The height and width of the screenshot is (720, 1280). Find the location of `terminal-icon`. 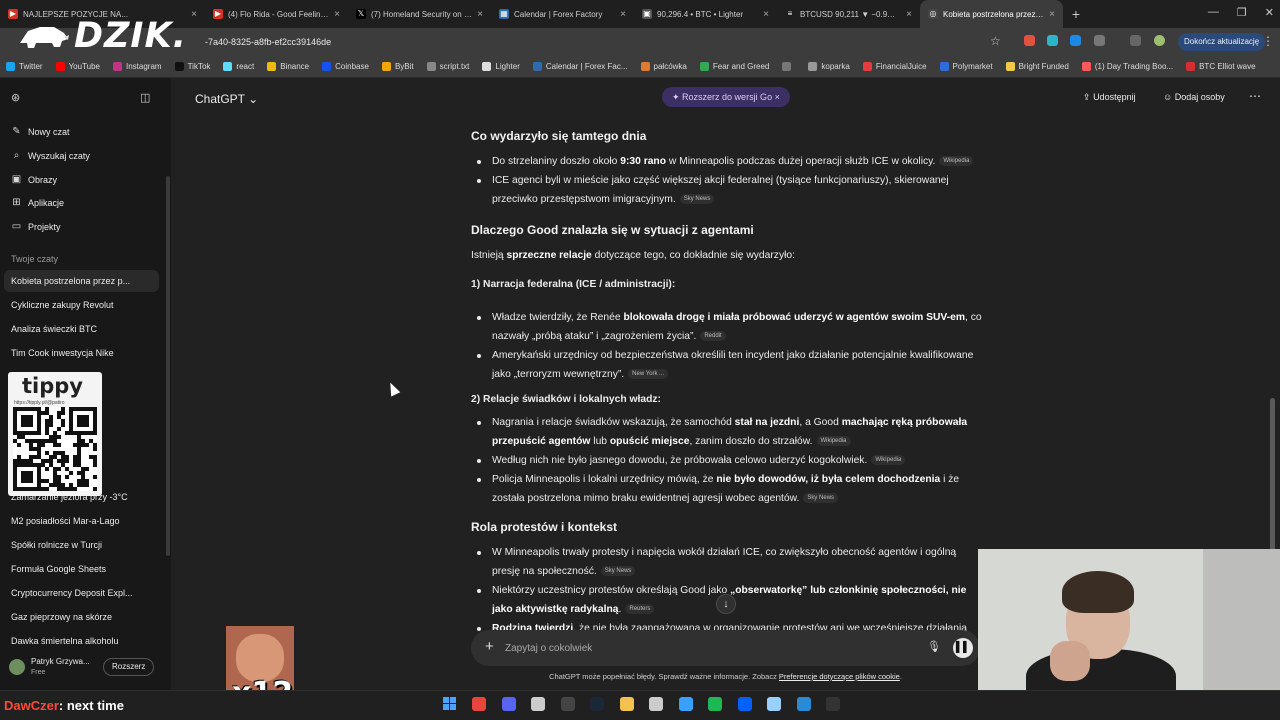

terminal-icon is located at coordinates (833, 704).